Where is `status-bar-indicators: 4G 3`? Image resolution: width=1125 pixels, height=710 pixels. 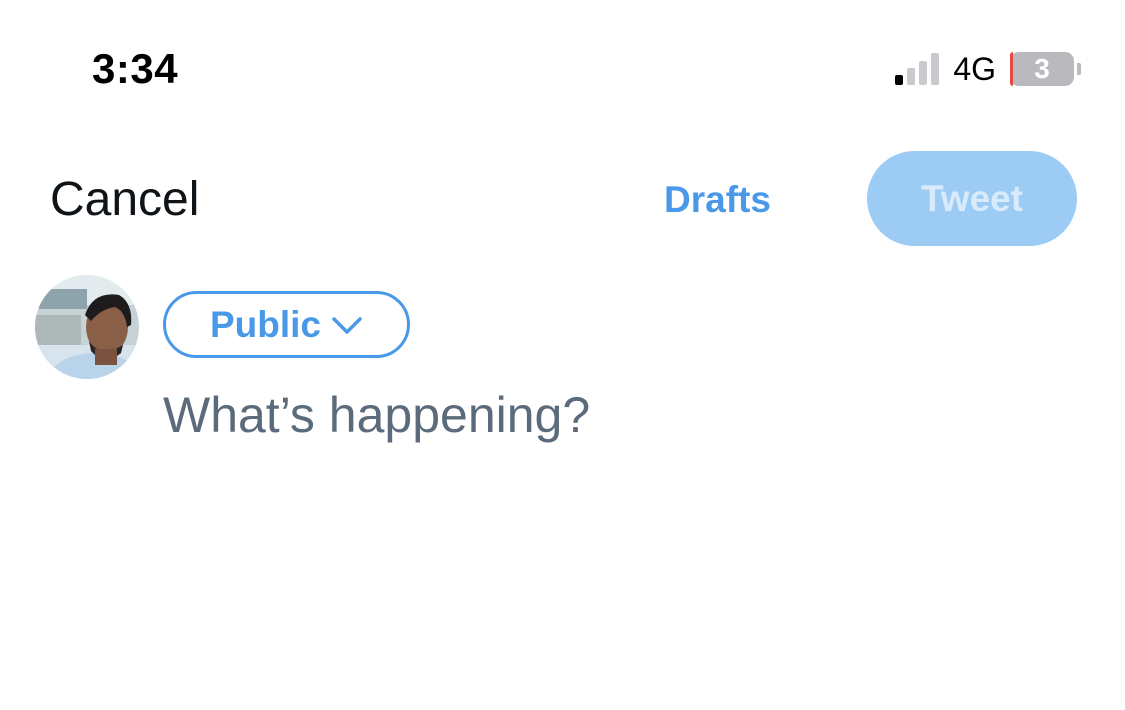
status-bar-indicators: 4G 3 is located at coordinates (988, 69).